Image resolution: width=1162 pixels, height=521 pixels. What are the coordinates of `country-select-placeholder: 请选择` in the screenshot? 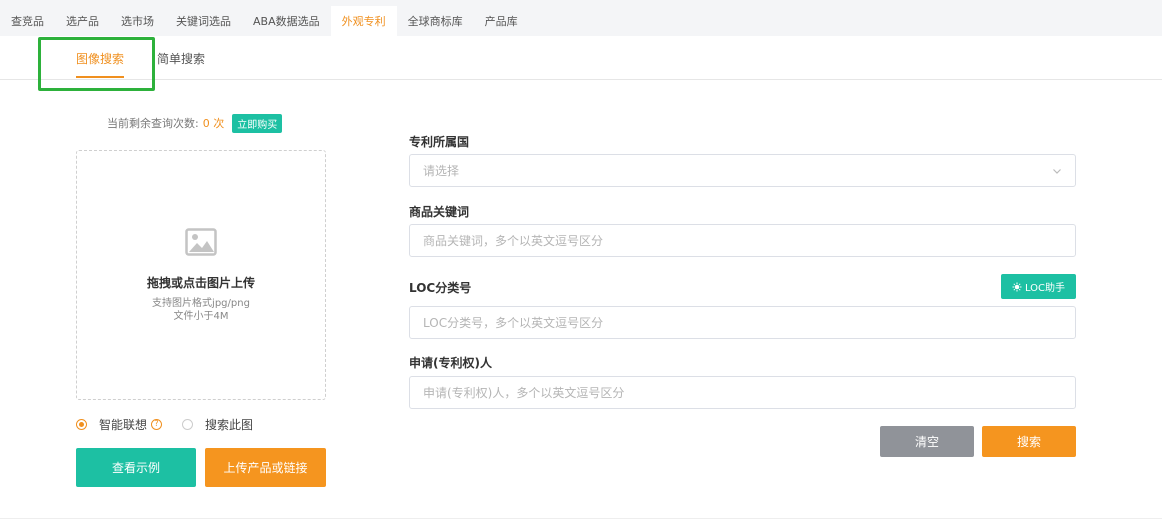 It's located at (441, 171).